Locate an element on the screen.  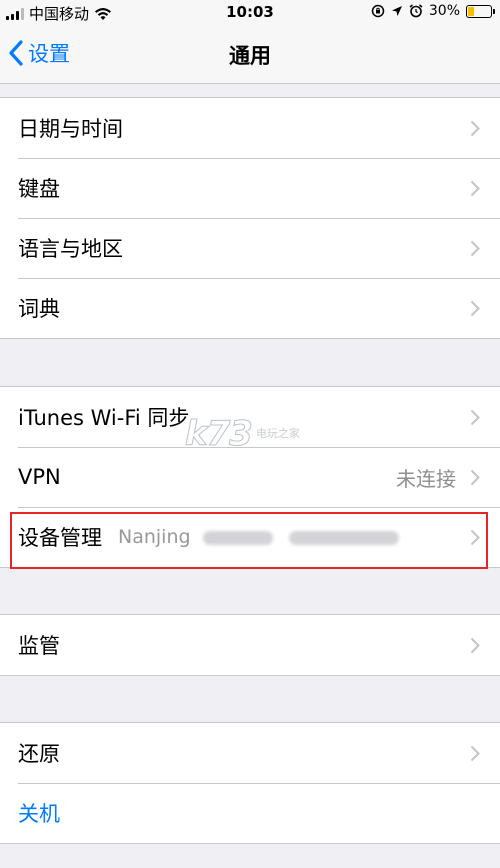
status-bar: 中国移动 10:03 30% is located at coordinates (250, 12).